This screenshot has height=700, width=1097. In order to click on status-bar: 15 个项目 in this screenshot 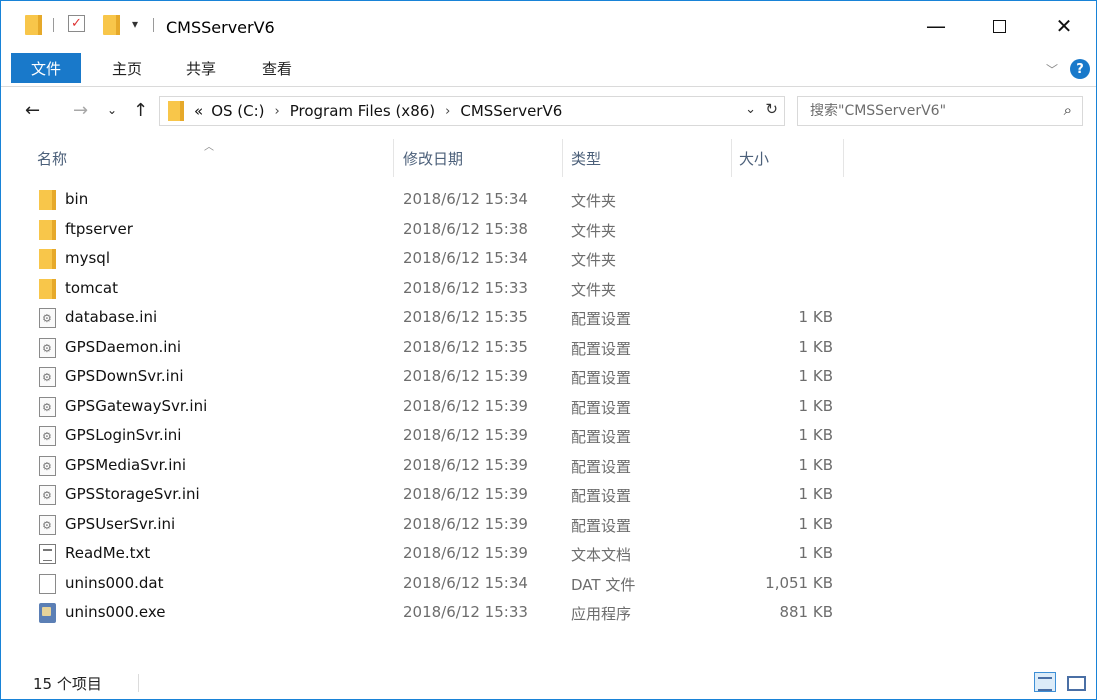, I will do `click(548, 683)`.